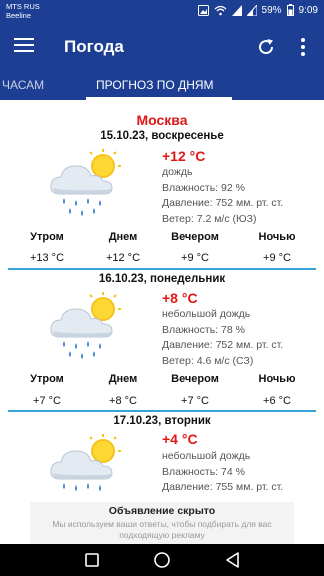 The width and height of the screenshot is (324, 576). I want to click on wind: Ветер: 4.6 м/с (СЗ), so click(208, 360).